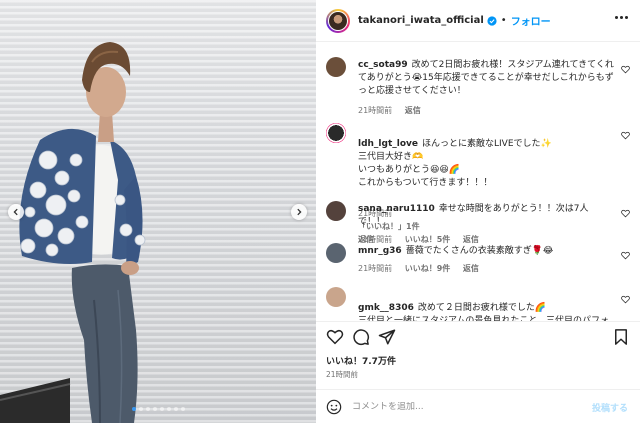 The height and width of the screenshot is (423, 640). I want to click on comment-icon, so click(361, 337).